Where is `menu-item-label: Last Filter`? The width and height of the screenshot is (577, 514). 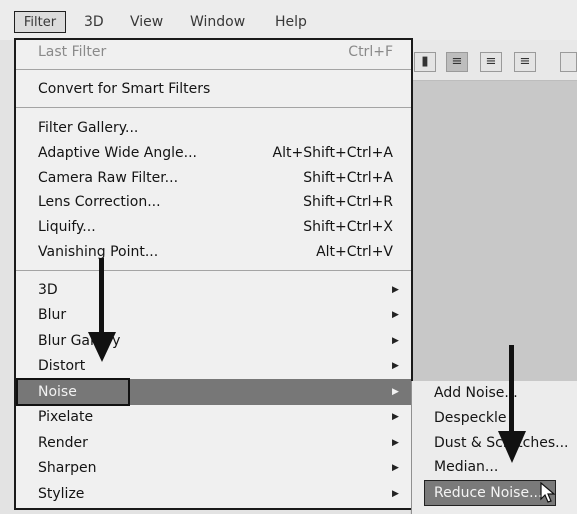 menu-item-label: Last Filter is located at coordinates (72, 52).